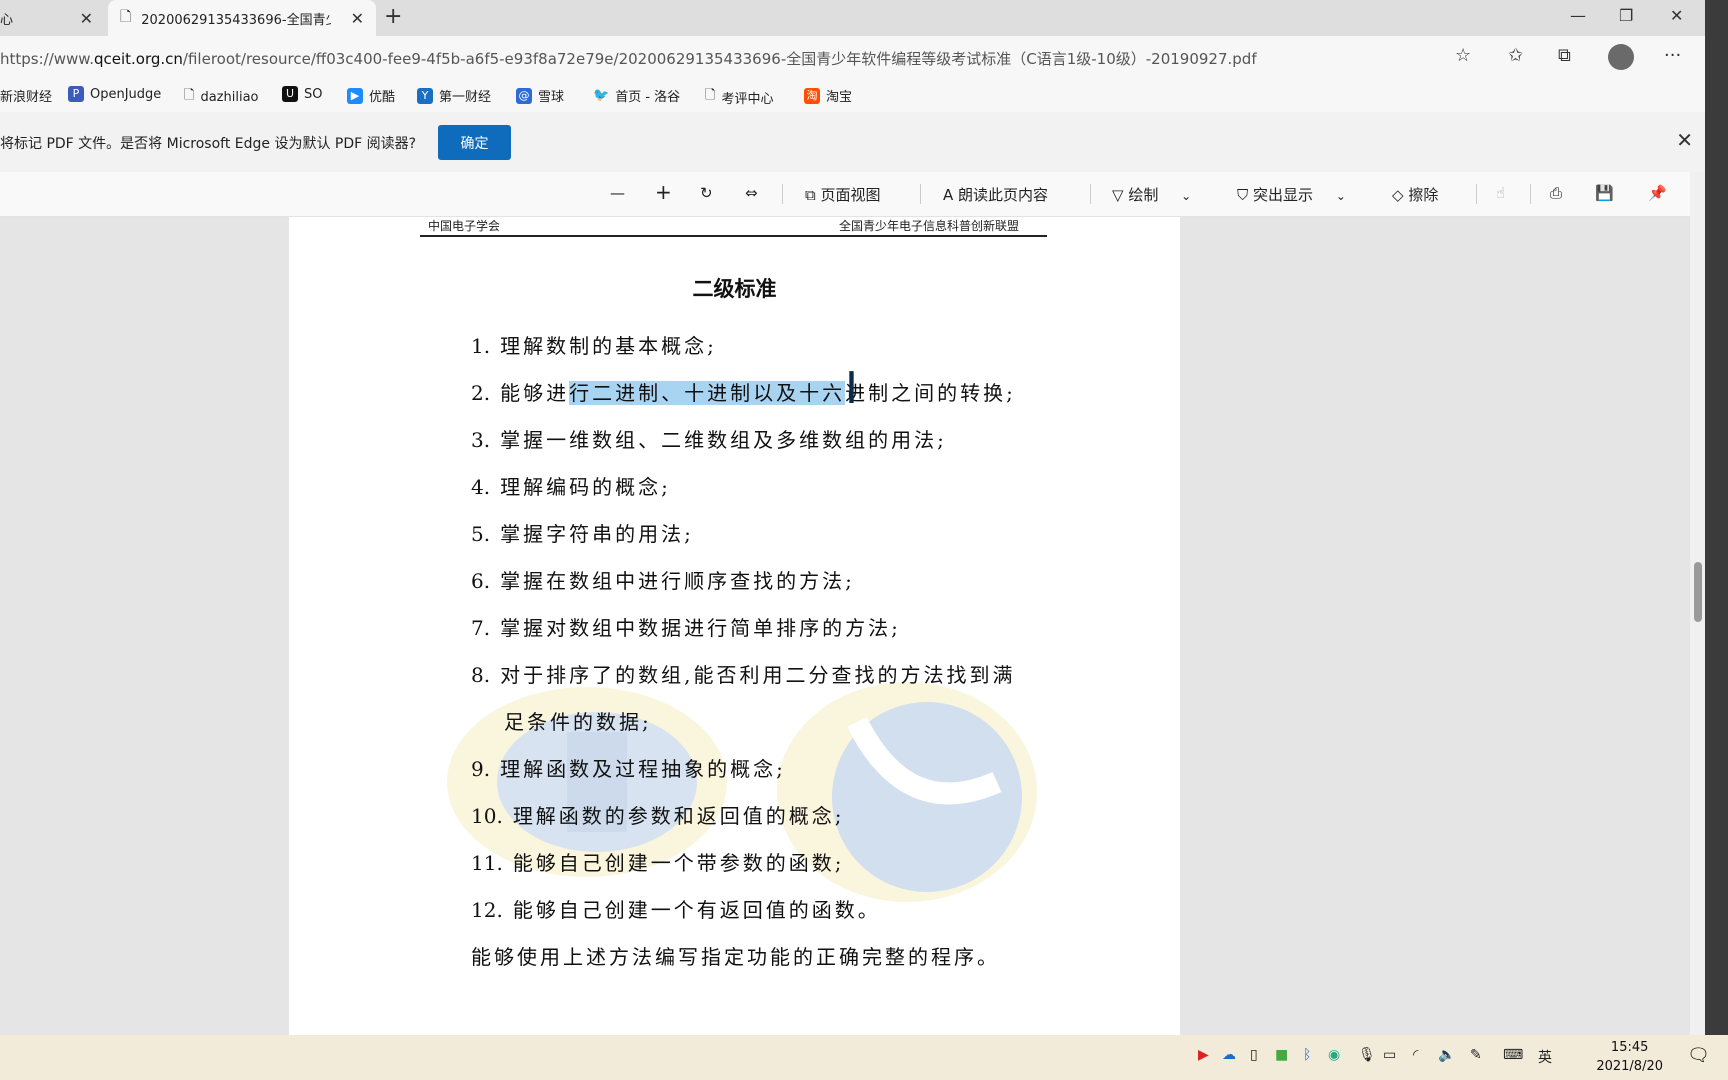 The height and width of the screenshot is (1080, 1728). I want to click on microphone-icon: 🎙, so click(1367, 1055).